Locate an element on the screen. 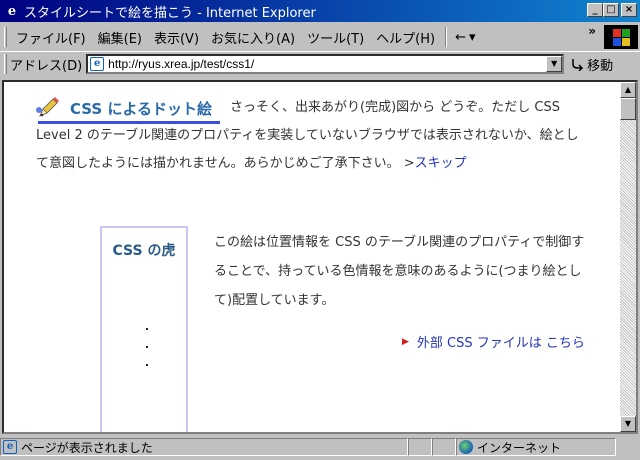 This screenshot has width=640, height=460. status-pane-zone: インターネット is located at coordinates (536, 447).